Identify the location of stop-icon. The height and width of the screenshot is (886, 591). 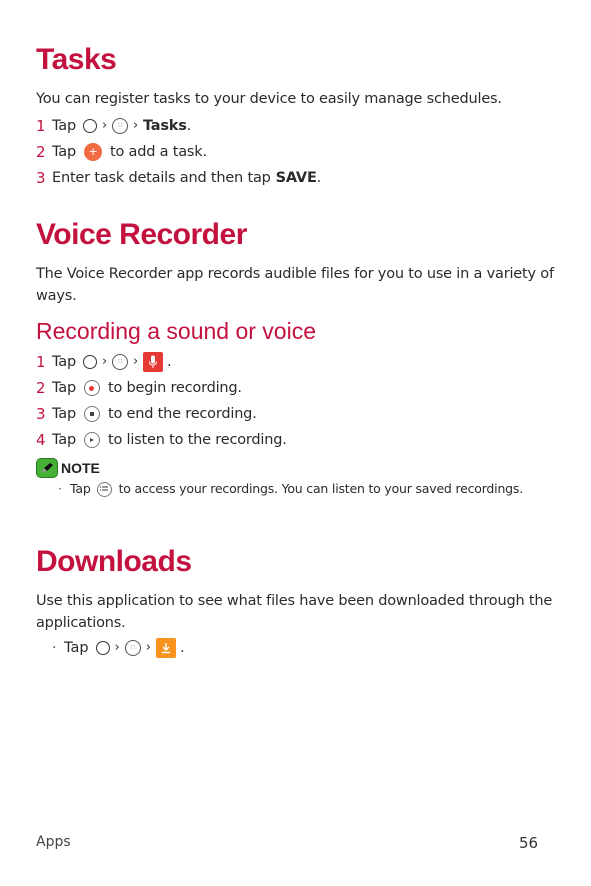
(91, 414).